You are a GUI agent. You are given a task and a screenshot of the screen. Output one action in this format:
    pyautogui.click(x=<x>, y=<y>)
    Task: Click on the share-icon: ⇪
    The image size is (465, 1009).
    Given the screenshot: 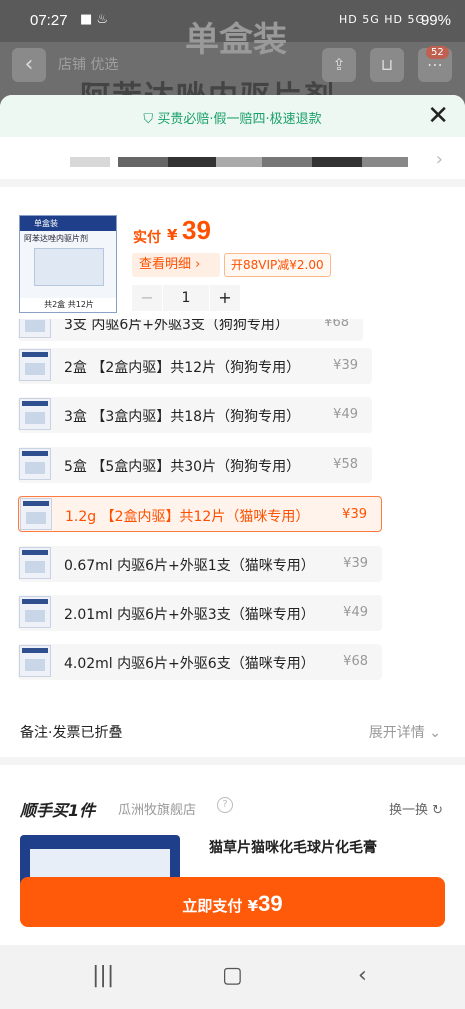 What is the action you would take?
    pyautogui.click(x=339, y=65)
    